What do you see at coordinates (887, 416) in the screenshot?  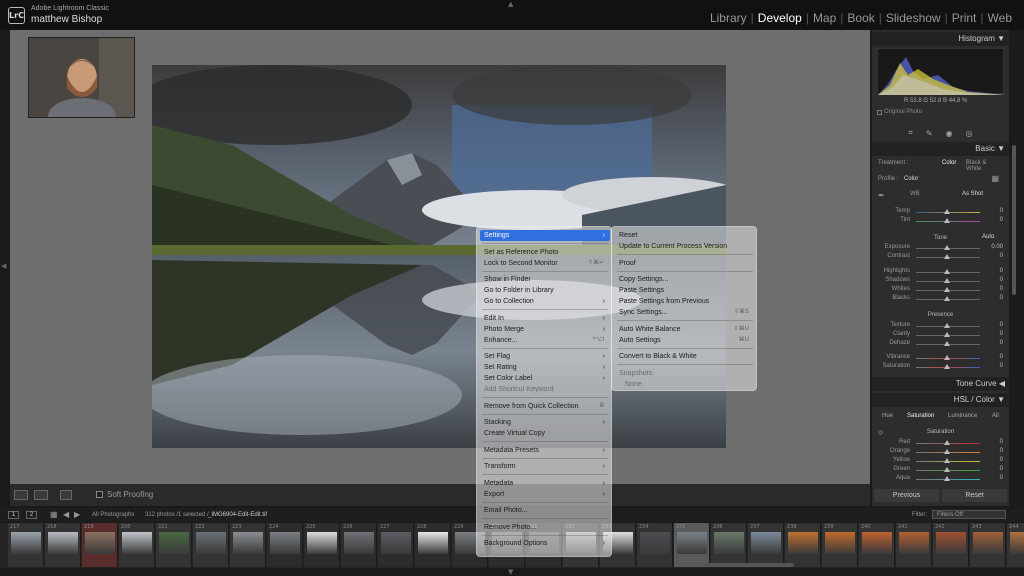 I see `tab-hue: Hue` at bounding box center [887, 416].